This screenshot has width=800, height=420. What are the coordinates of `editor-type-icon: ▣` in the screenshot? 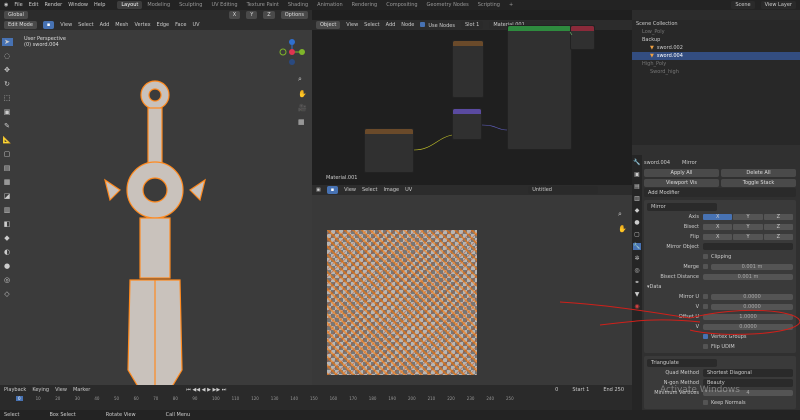 It's located at (318, 190).